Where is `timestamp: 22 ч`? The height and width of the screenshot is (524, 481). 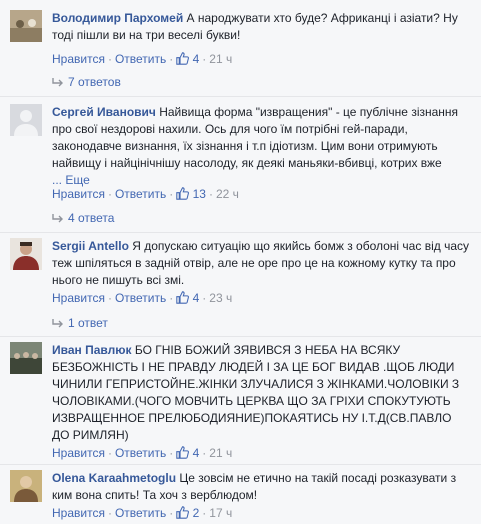
timestamp: 22 ч is located at coordinates (227, 194).